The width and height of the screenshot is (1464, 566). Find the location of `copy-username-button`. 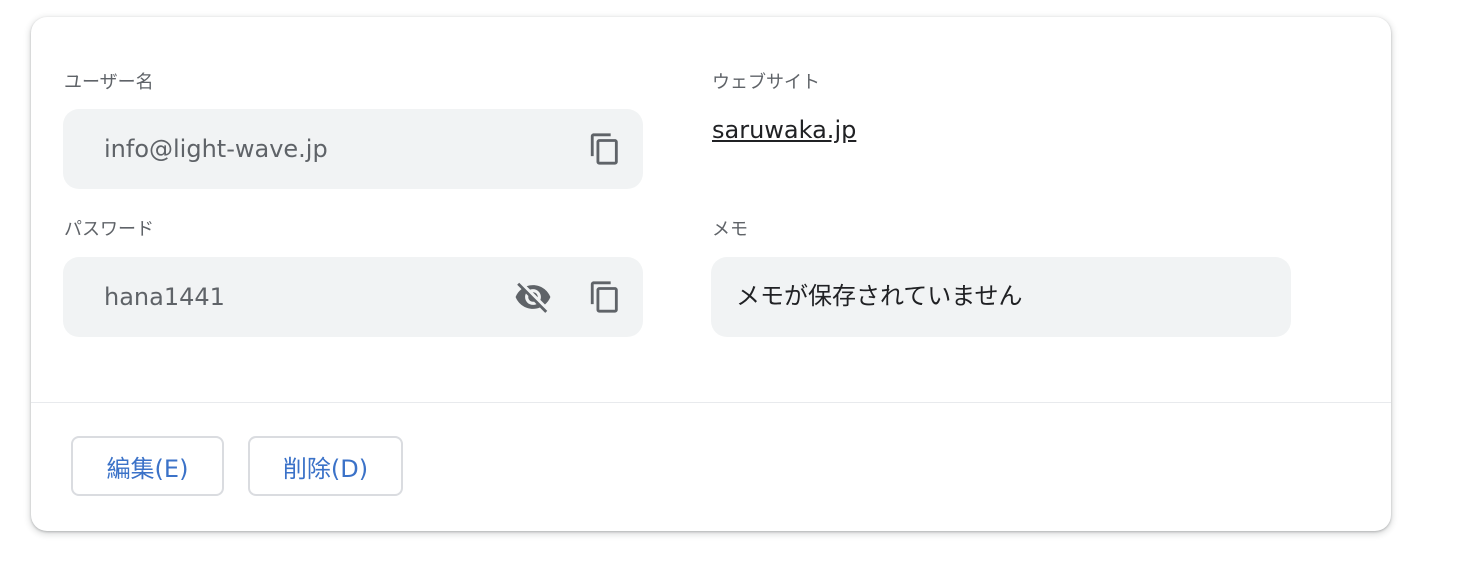

copy-username-button is located at coordinates (605, 149).